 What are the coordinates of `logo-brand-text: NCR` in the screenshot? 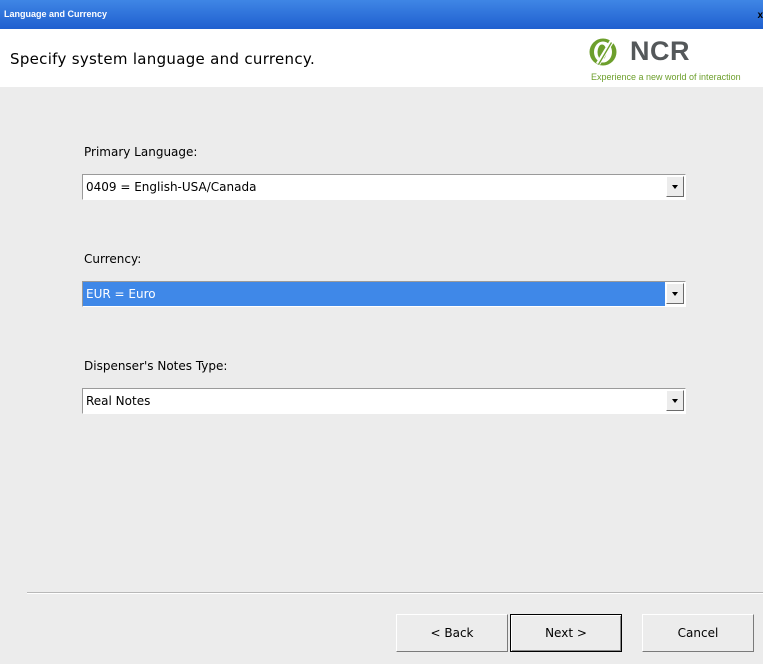 It's located at (660, 51).